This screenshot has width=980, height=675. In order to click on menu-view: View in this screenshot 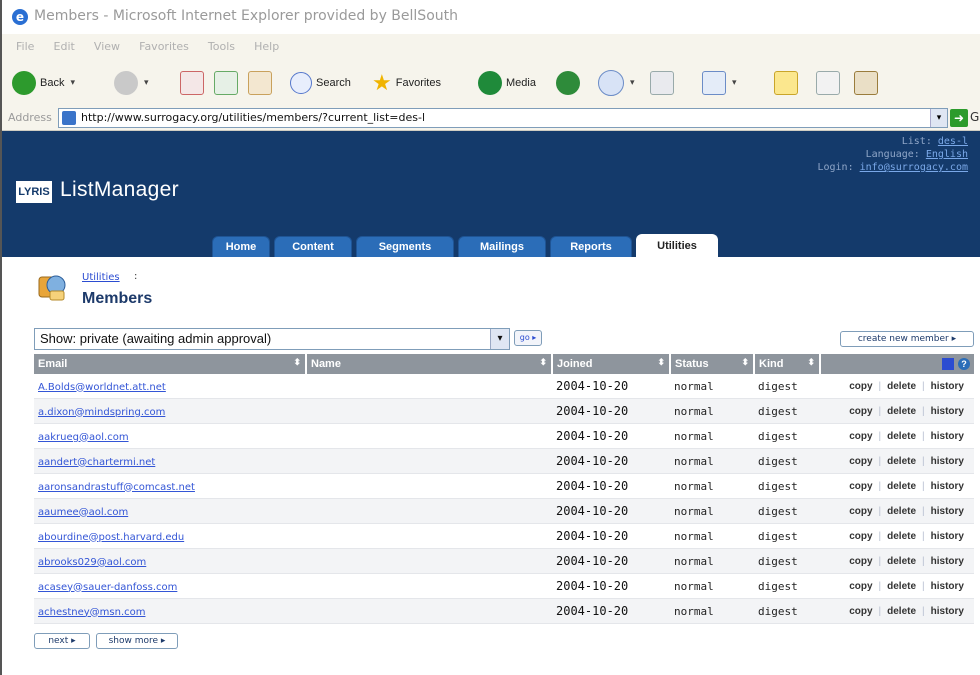, I will do `click(107, 47)`.